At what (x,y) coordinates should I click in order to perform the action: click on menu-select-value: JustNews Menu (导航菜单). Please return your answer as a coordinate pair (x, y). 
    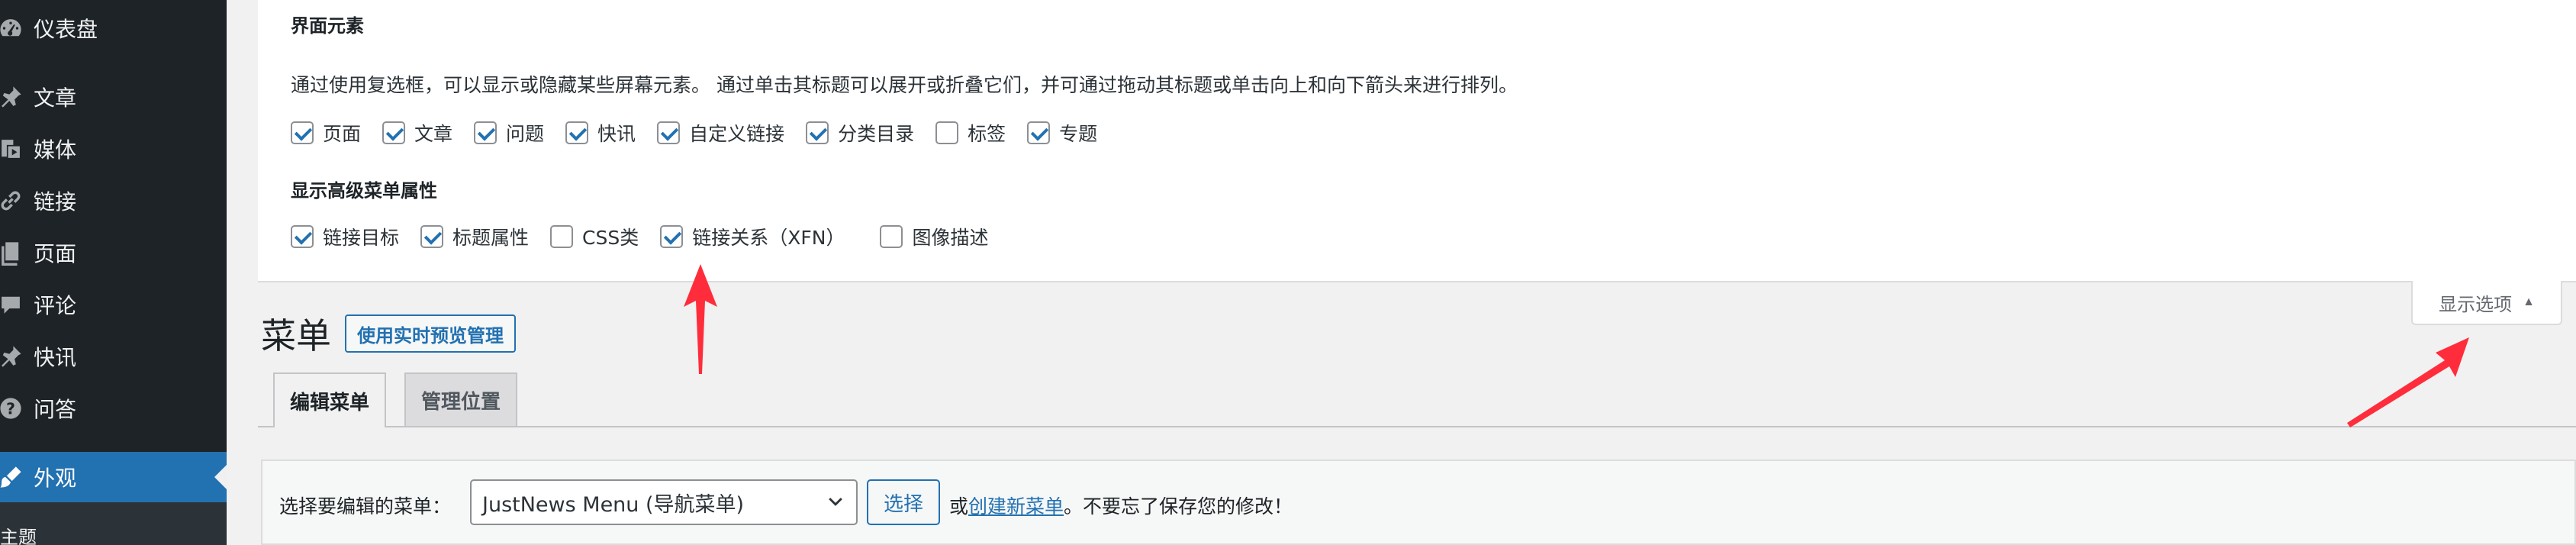
    Looking at the image, I should click on (613, 504).